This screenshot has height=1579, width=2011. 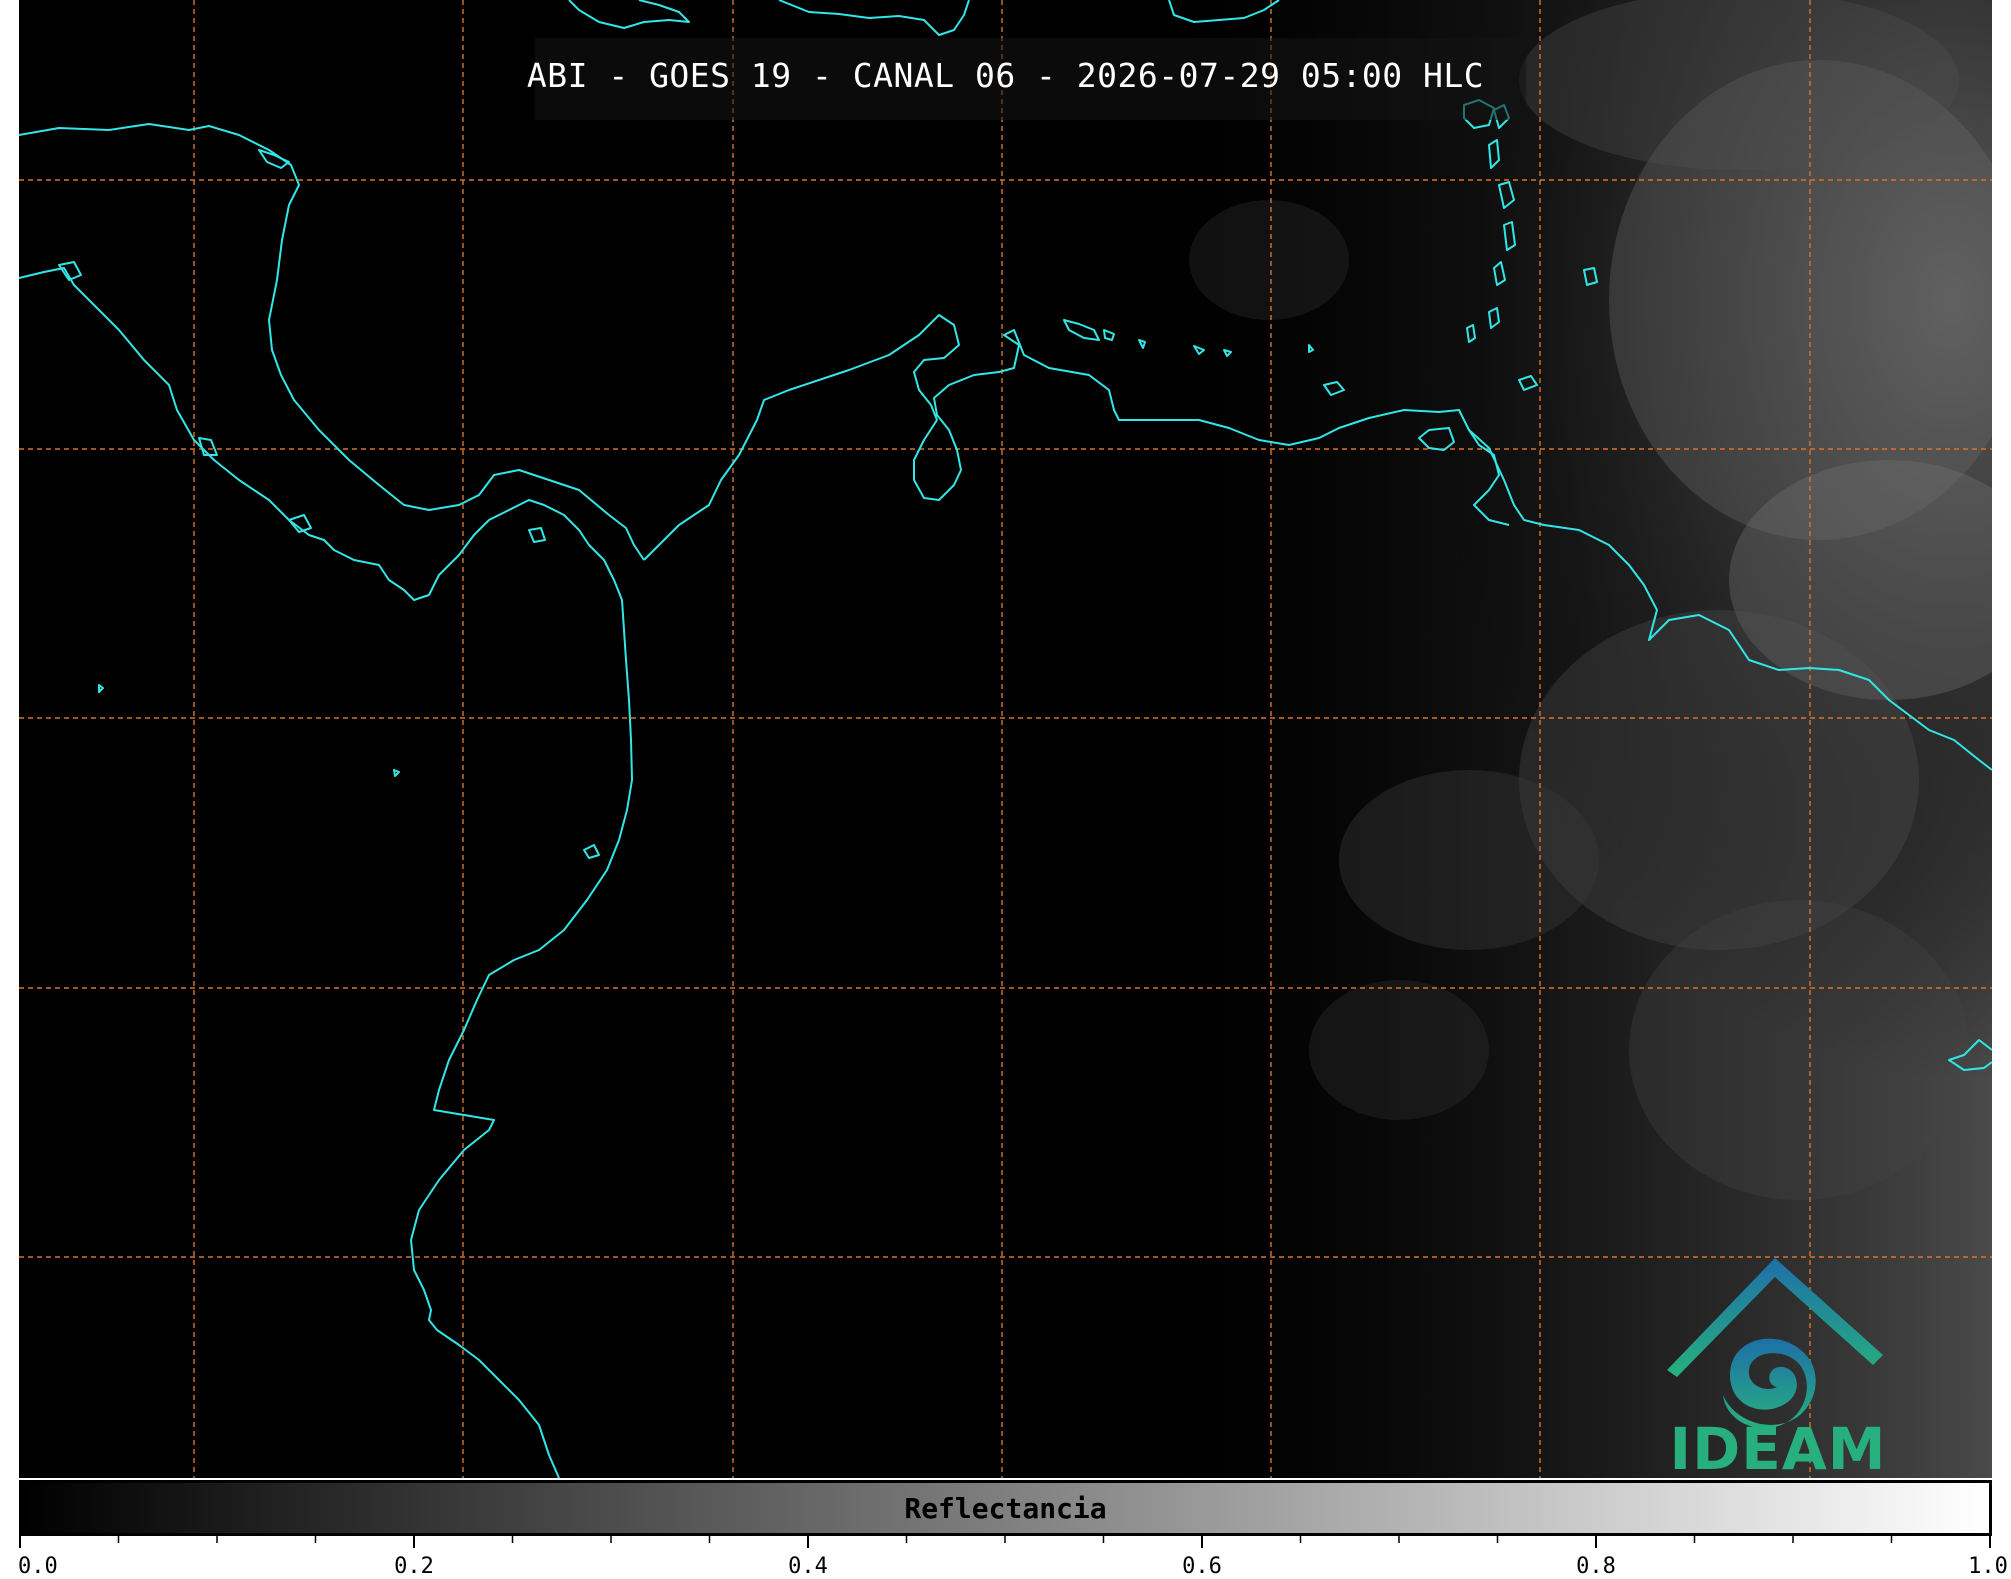 What do you see at coordinates (1202, 1566) in the screenshot?
I see `colorbar-tick-label: 0.6` at bounding box center [1202, 1566].